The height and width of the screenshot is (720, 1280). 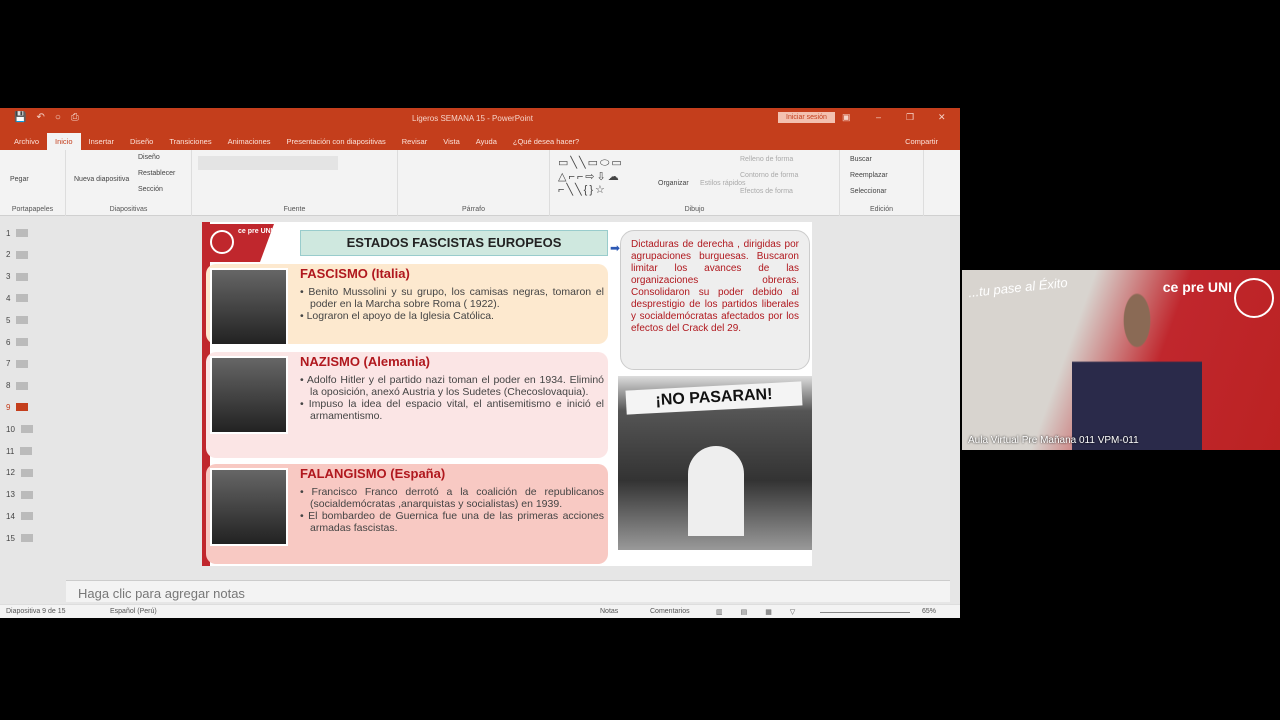 I want to click on minimize-button: –, so click(x=878, y=117).